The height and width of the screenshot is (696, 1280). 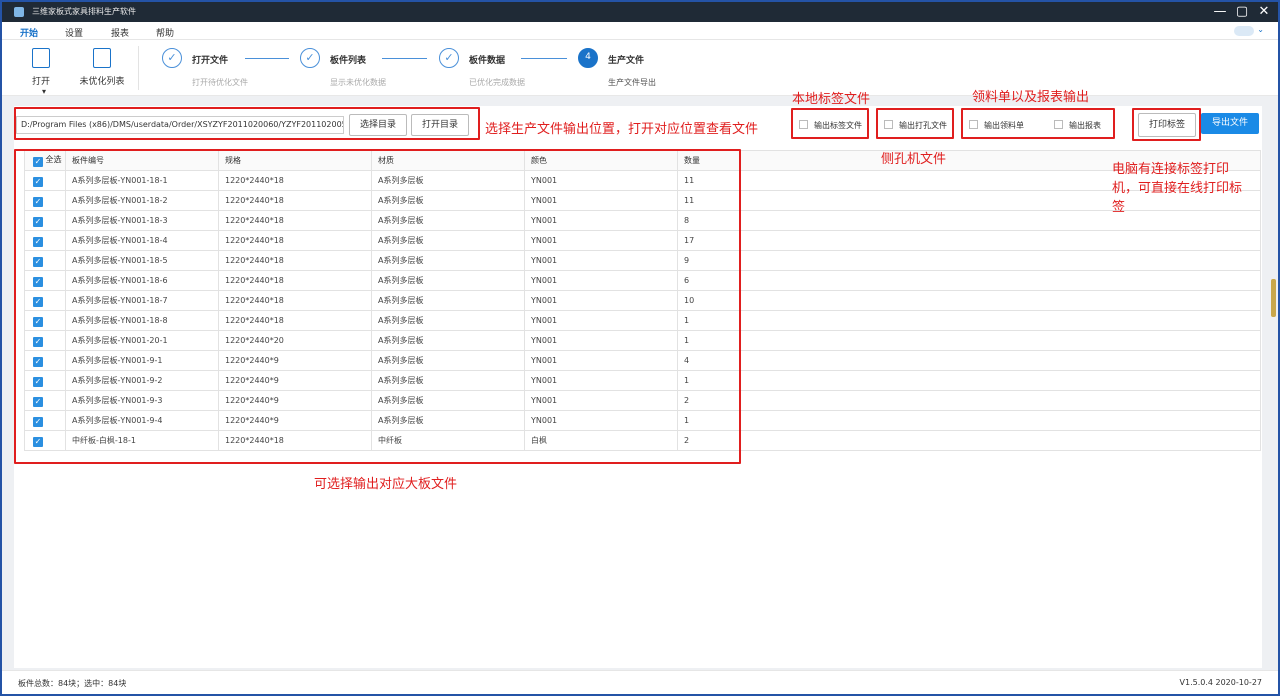 I want to click on menu-start: 开始, so click(x=29, y=35).